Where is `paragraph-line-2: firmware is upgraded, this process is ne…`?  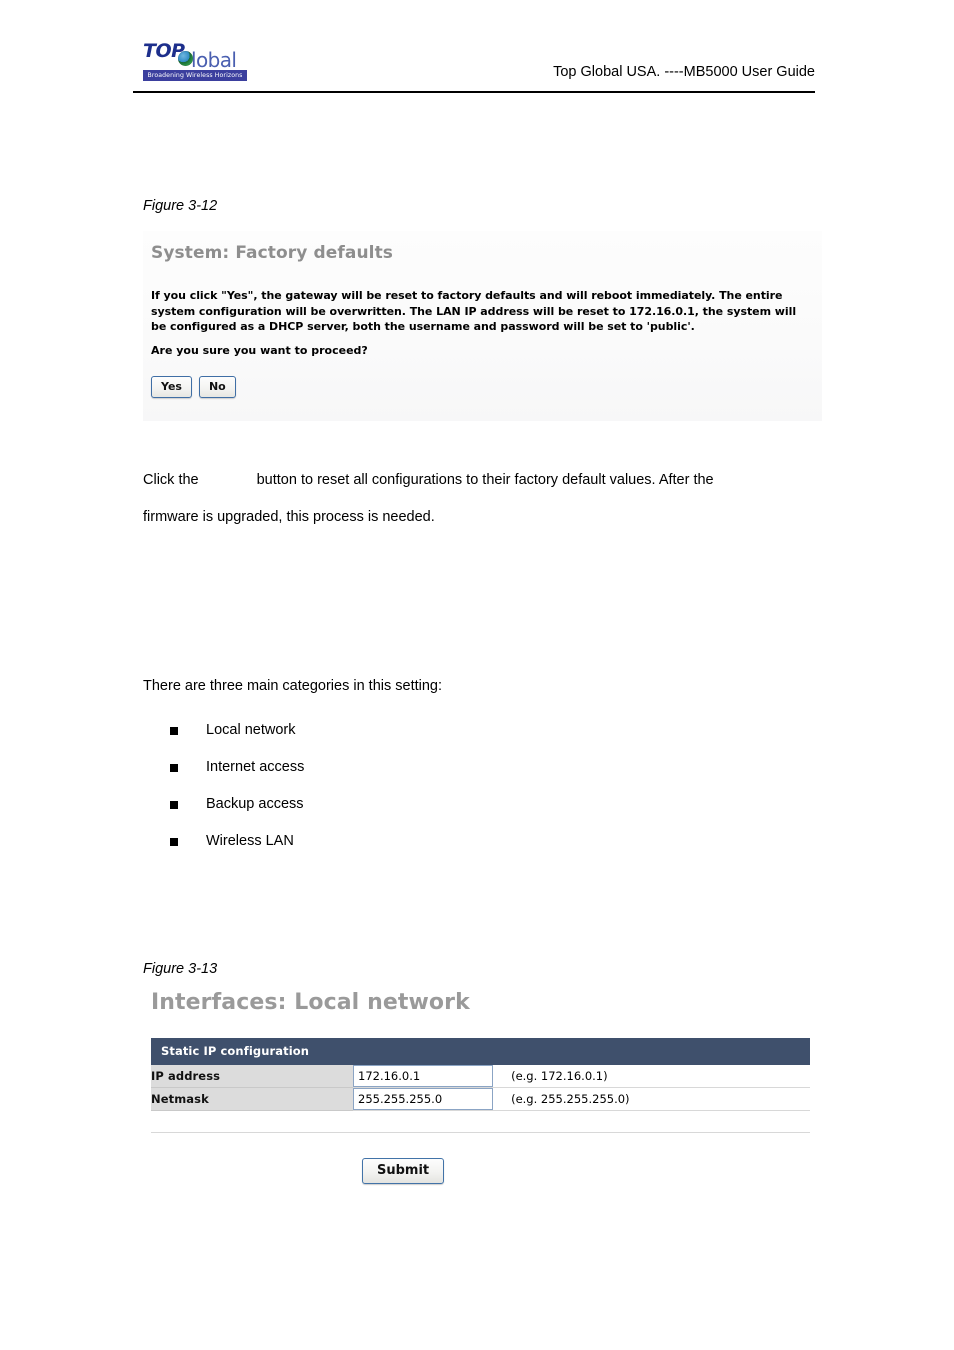
paragraph-line-2: firmware is upgraded, this process is ne… is located at coordinates (289, 517).